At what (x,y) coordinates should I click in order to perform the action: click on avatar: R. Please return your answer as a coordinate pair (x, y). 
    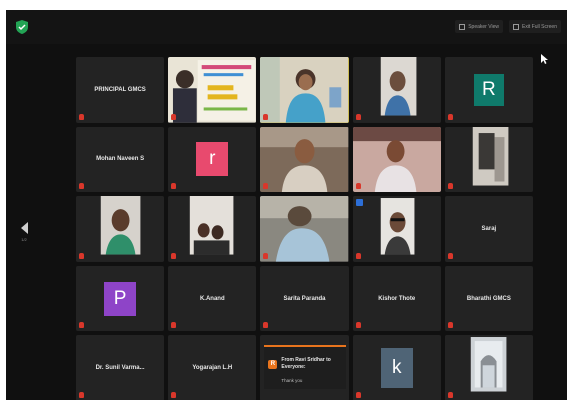
    Looking at the image, I should click on (488, 89).